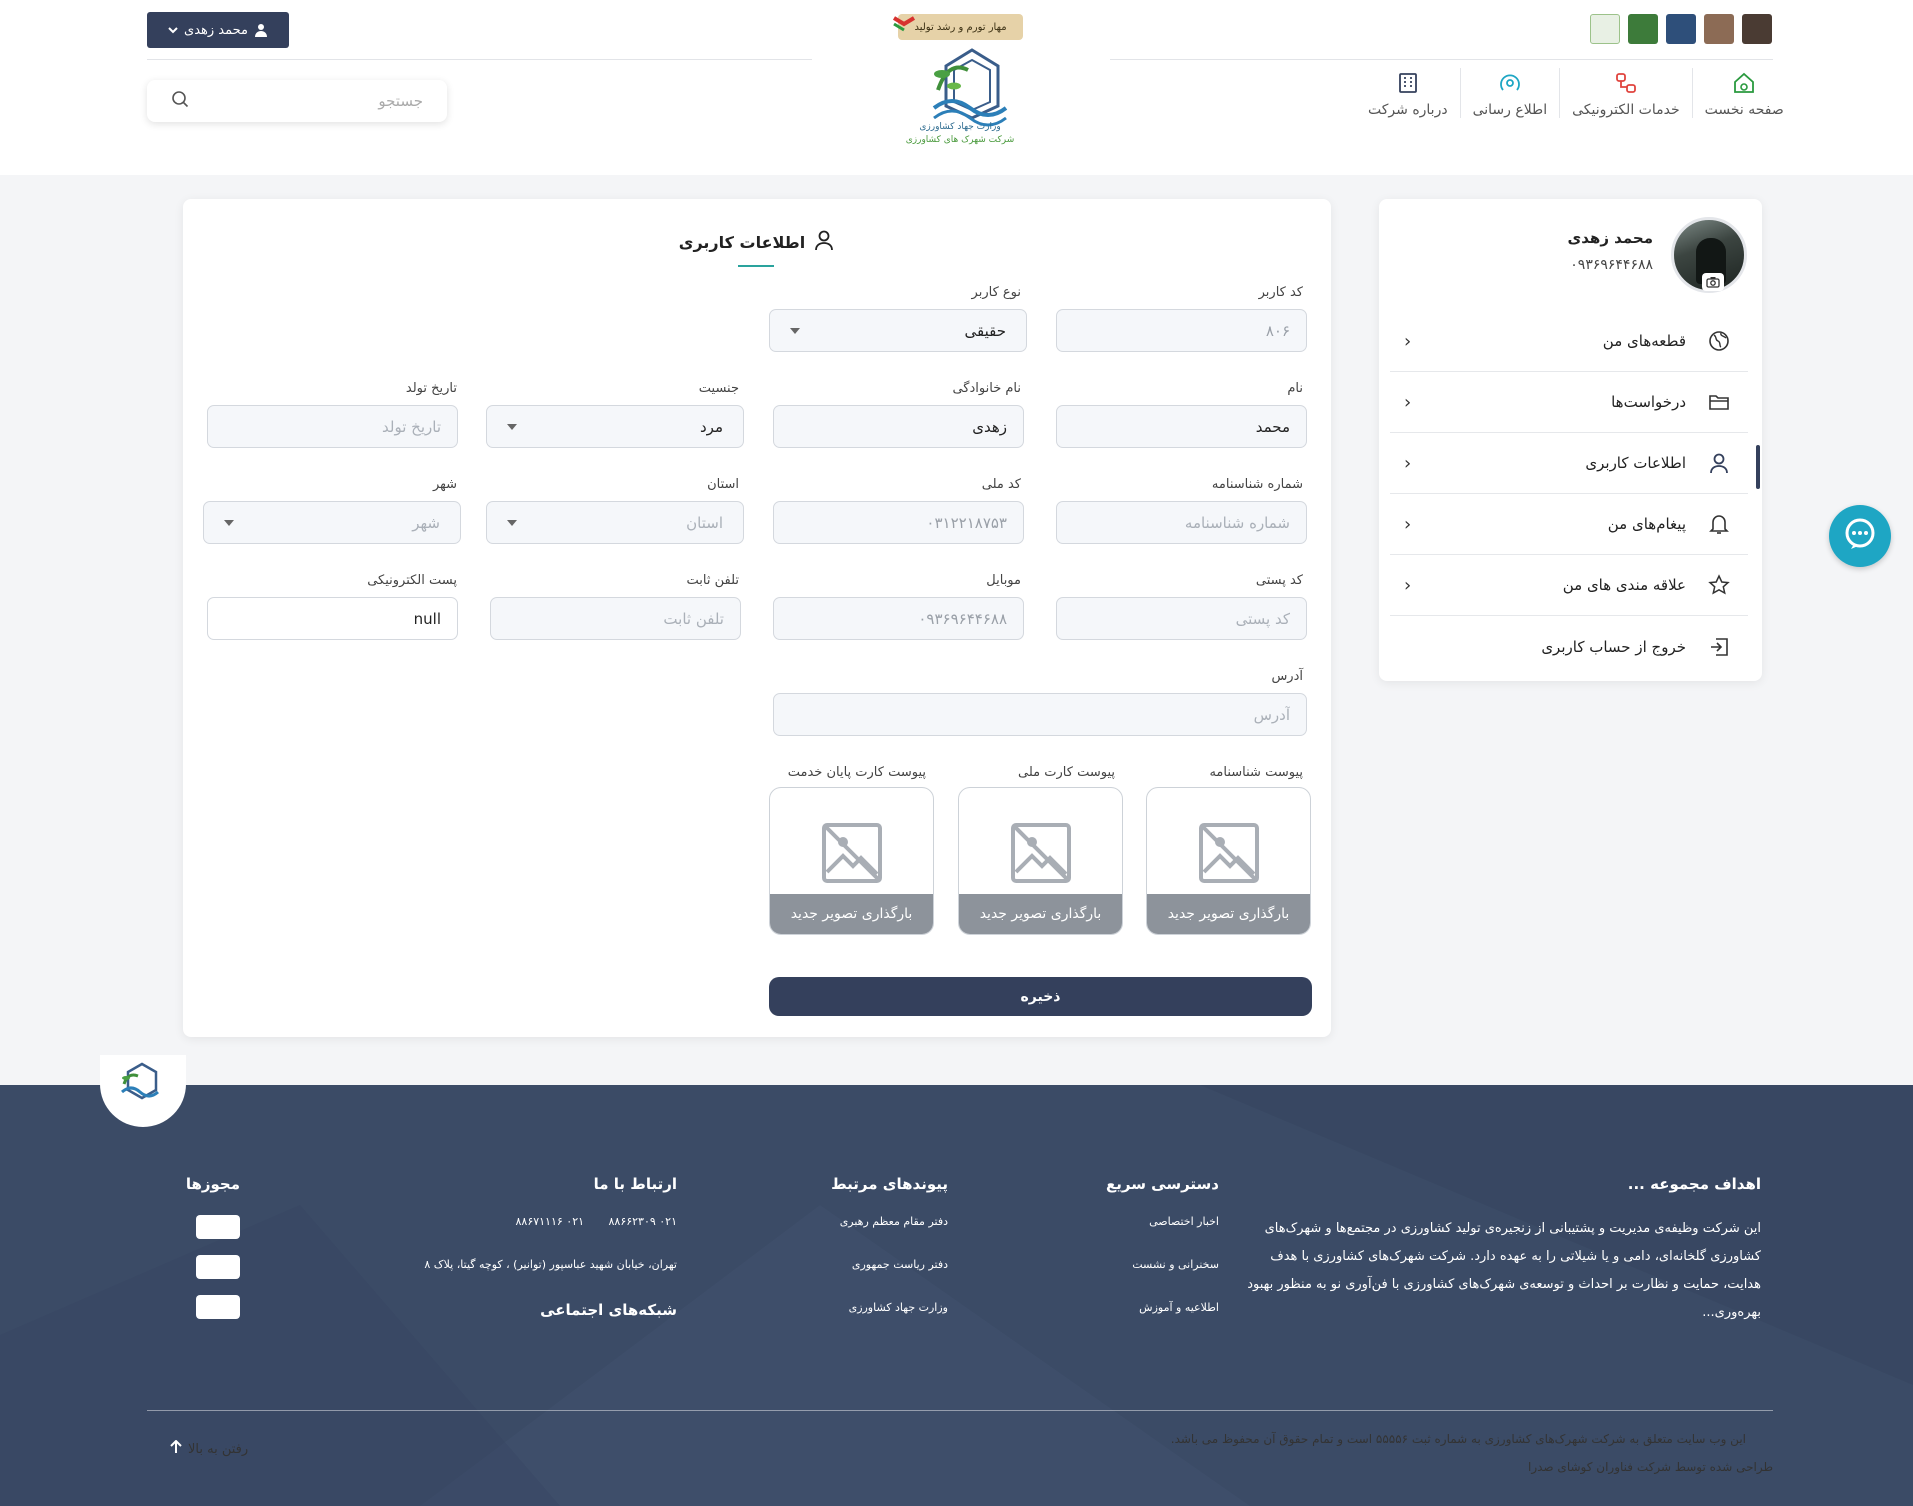 The width and height of the screenshot is (1913, 1506). Describe the element at coordinates (1569, 341) in the screenshot. I see `sidebar-item-plots: قطعه‌های من ‹` at that location.